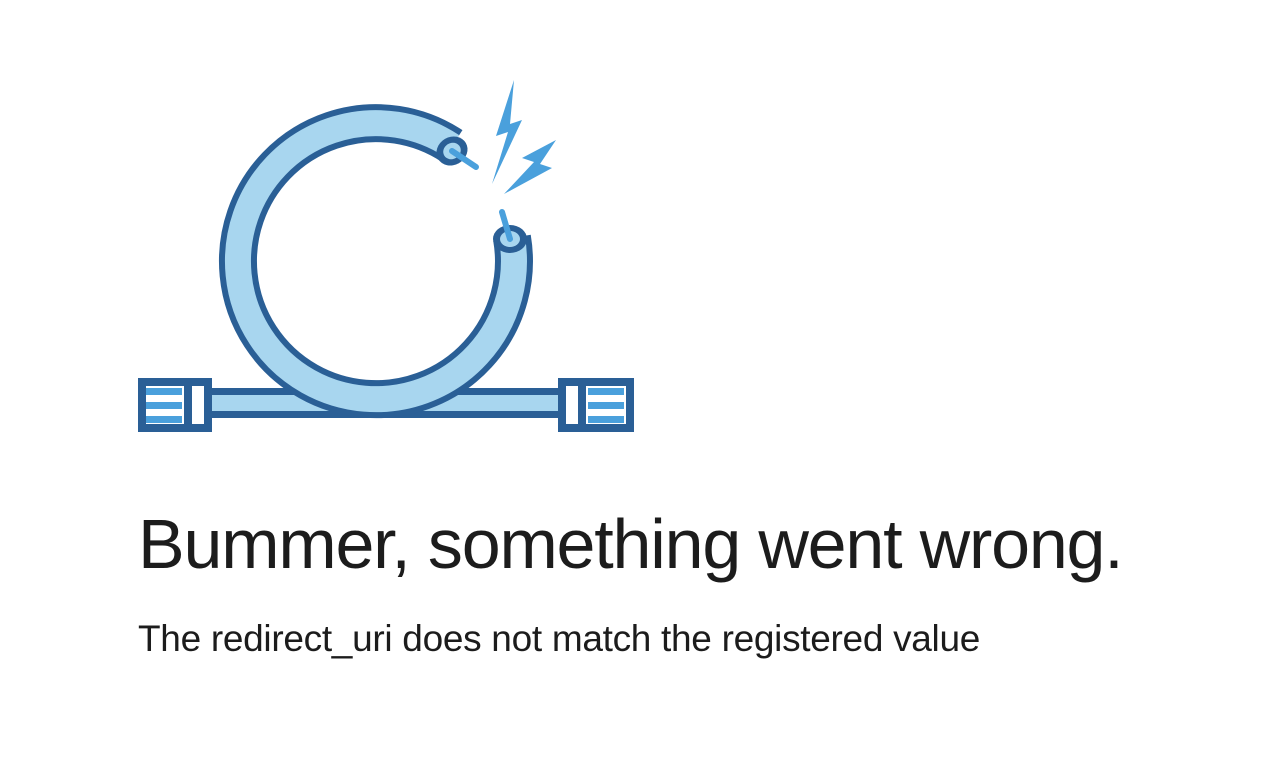 The width and height of the screenshot is (1268, 764). Describe the element at coordinates (510, 231) in the screenshot. I see `cable-end-right` at that location.